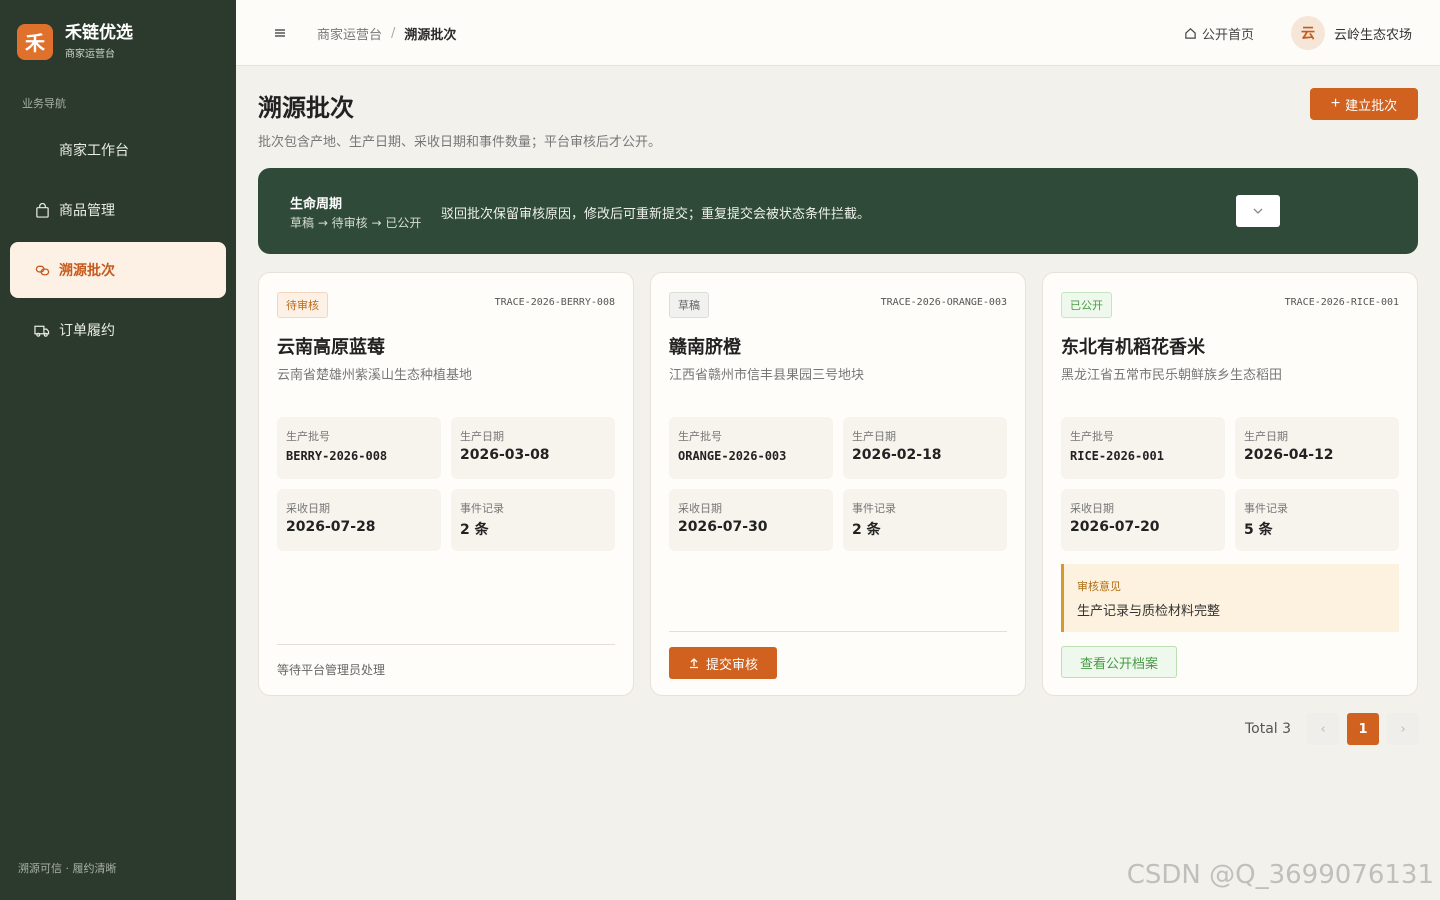  I want to click on sidebar-item-products: 商品管理, so click(118, 210).